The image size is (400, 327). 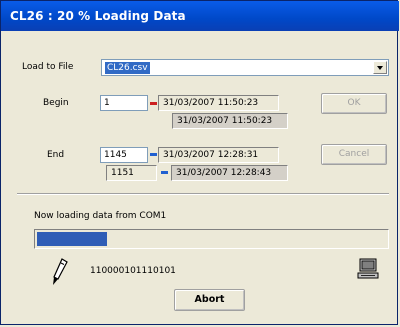 What do you see at coordinates (200, 16) in the screenshot?
I see `title-bar: CL26 : 20 % Loading Data` at bounding box center [200, 16].